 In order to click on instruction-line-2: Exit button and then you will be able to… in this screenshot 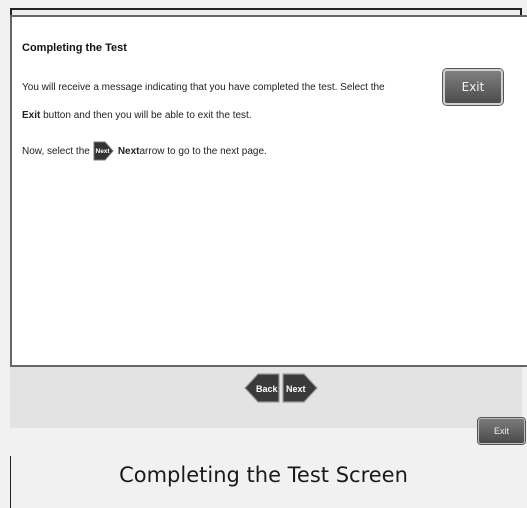, I will do `click(137, 115)`.